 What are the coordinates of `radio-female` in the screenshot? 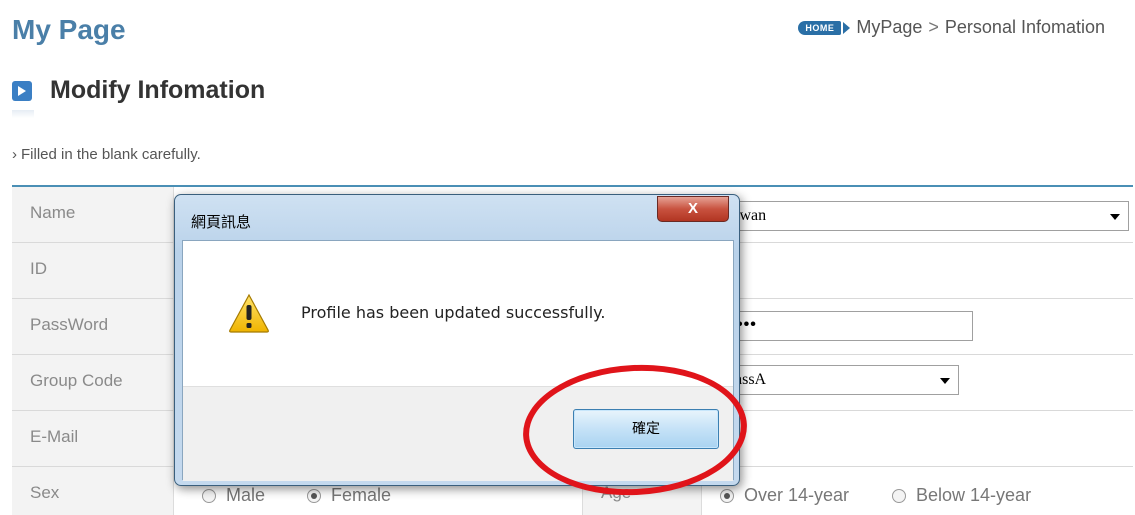 It's located at (314, 495).